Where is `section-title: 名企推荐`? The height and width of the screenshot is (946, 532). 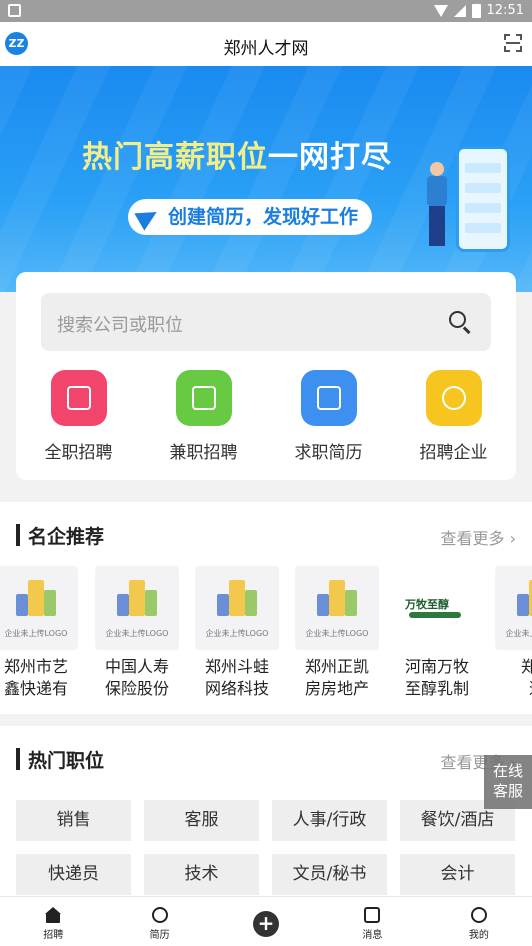
section-title: 名企推荐 is located at coordinates (60, 536).